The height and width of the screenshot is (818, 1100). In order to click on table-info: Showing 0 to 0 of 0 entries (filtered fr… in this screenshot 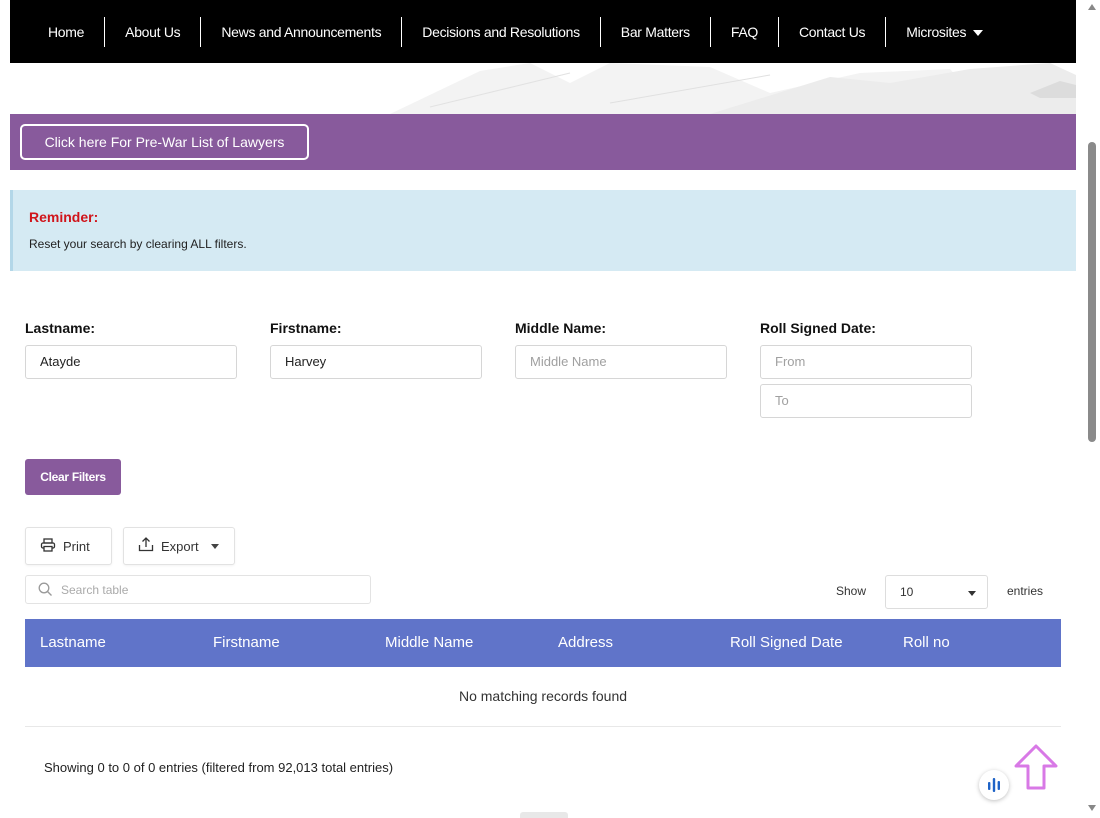, I will do `click(219, 767)`.